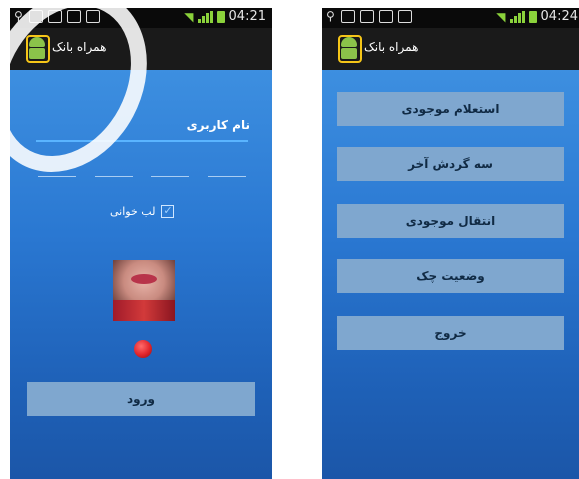  I want to click on status-bar: ⚲ ◥ 04:21, so click(141, 18).